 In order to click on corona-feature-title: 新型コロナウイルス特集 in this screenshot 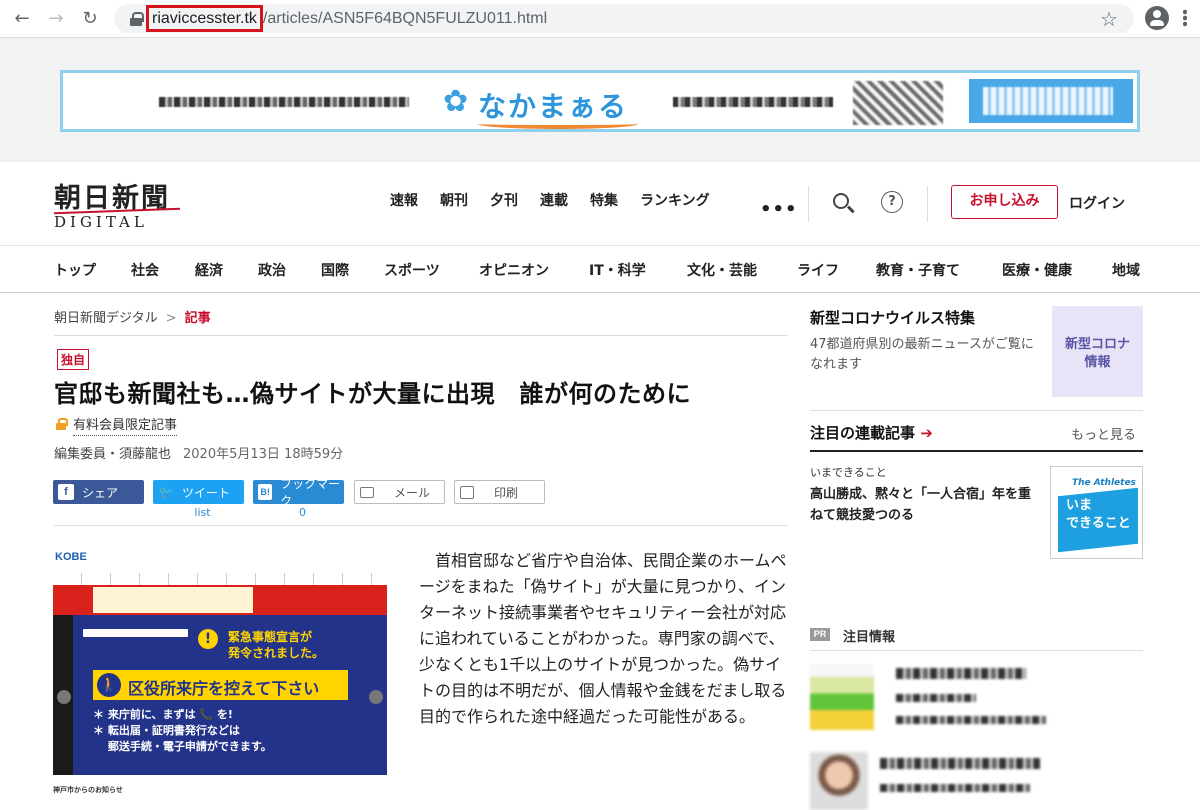, I will do `click(892, 317)`.